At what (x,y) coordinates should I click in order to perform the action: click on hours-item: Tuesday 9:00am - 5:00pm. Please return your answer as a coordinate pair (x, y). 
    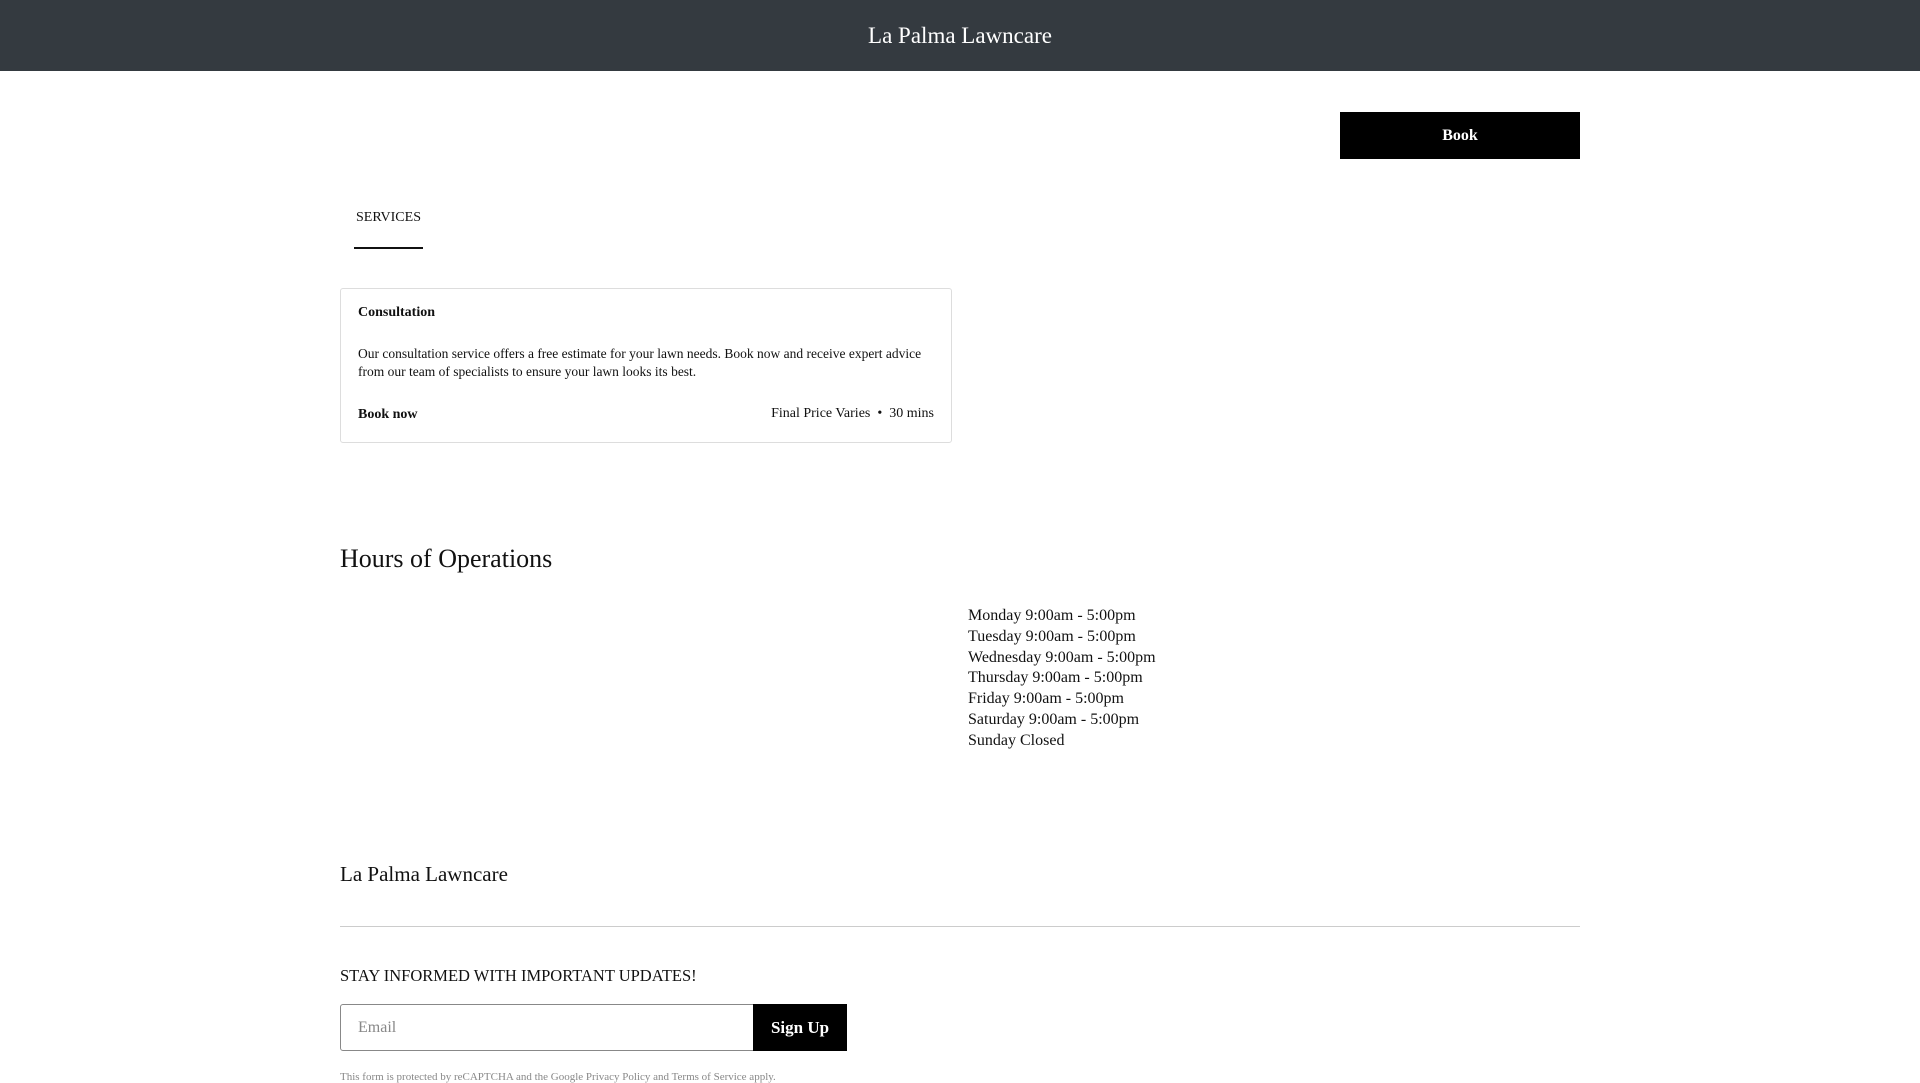
    Looking at the image, I should click on (1052, 636).